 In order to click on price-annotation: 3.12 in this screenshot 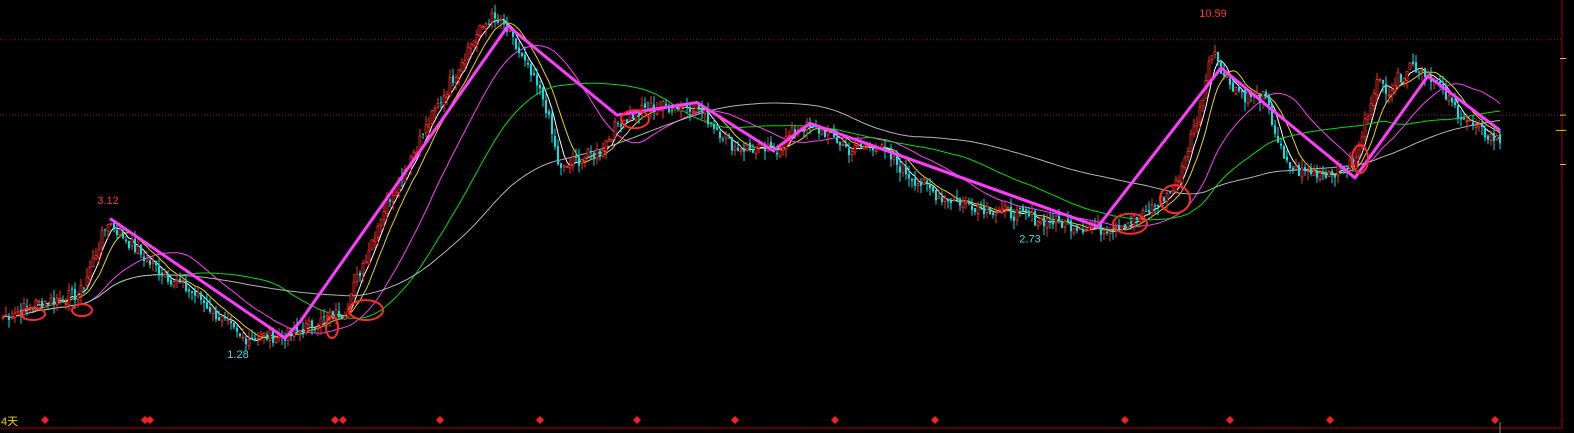, I will do `click(107, 201)`.